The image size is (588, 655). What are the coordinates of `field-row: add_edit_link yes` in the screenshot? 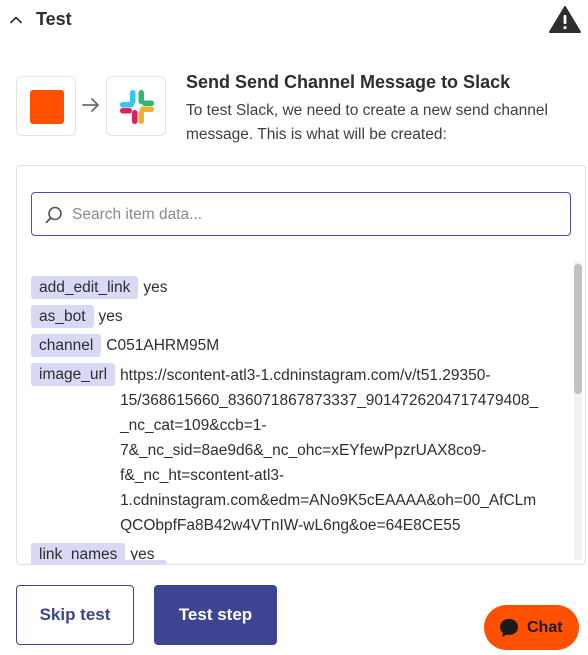 It's located at (301, 288).